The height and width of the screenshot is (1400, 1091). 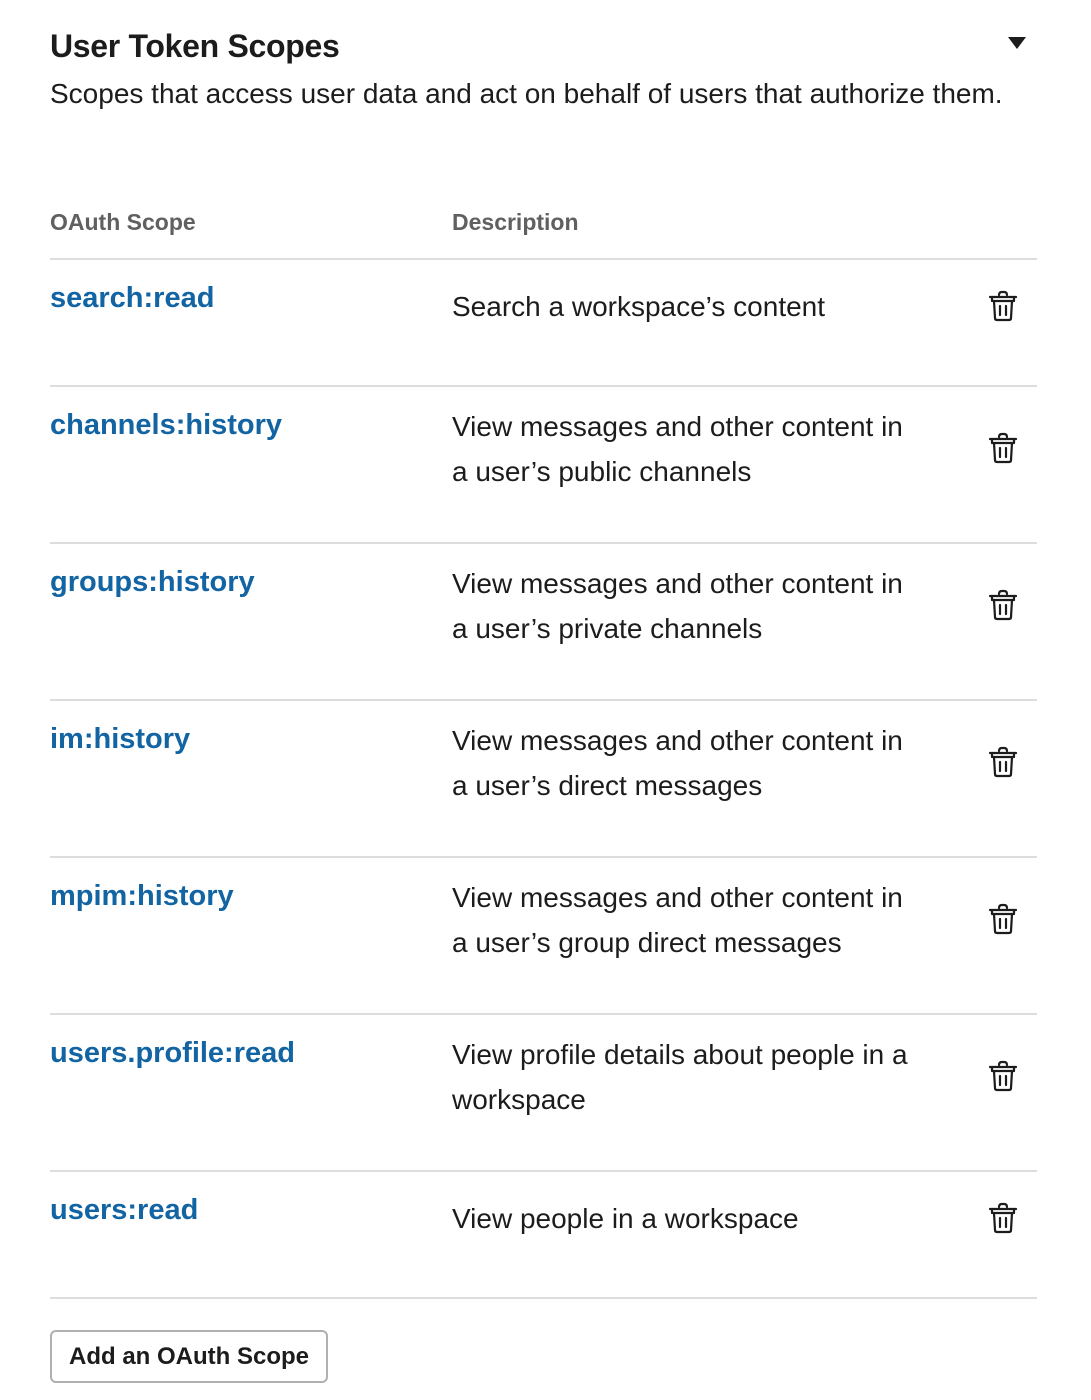 I want to click on table-row: users:read View people in a workspace, so click(x=543, y=1233).